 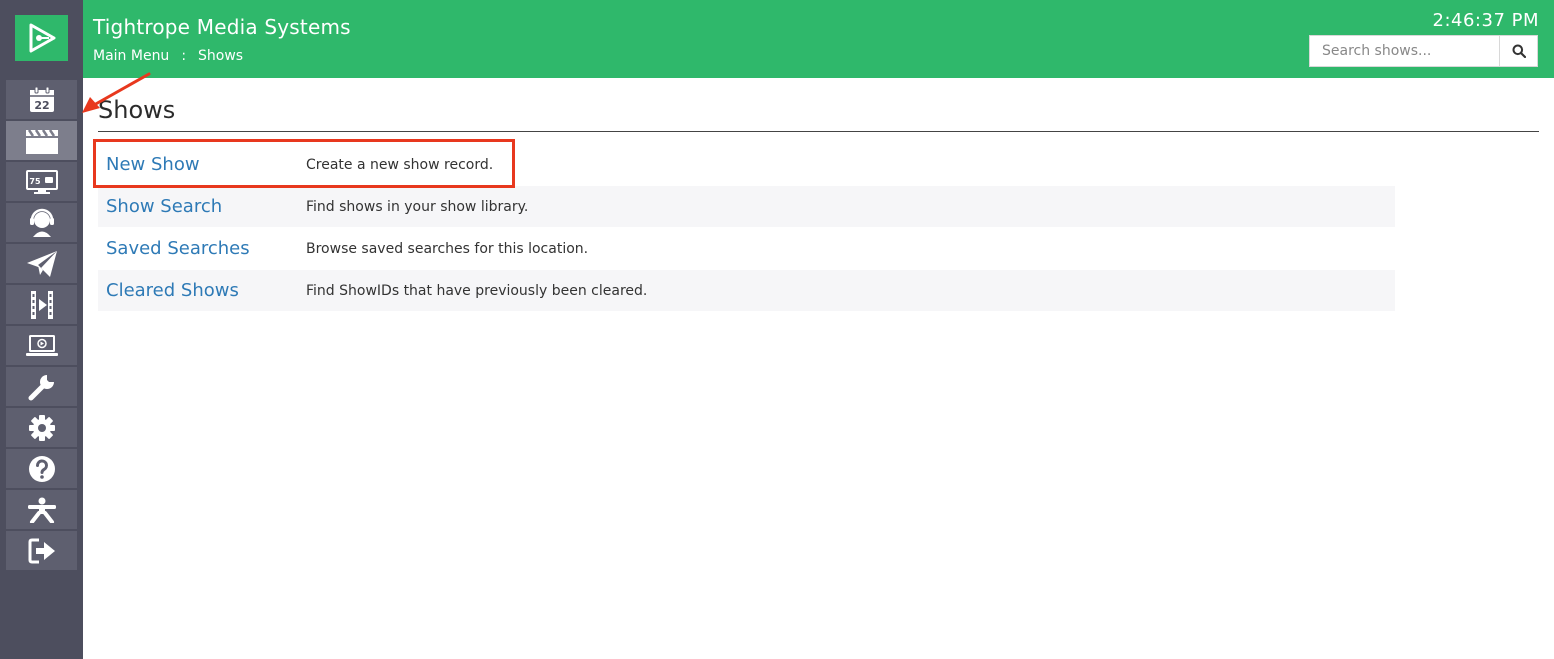 What do you see at coordinates (221, 56) in the screenshot?
I see `breadcrumb-shows: Shows` at bounding box center [221, 56].